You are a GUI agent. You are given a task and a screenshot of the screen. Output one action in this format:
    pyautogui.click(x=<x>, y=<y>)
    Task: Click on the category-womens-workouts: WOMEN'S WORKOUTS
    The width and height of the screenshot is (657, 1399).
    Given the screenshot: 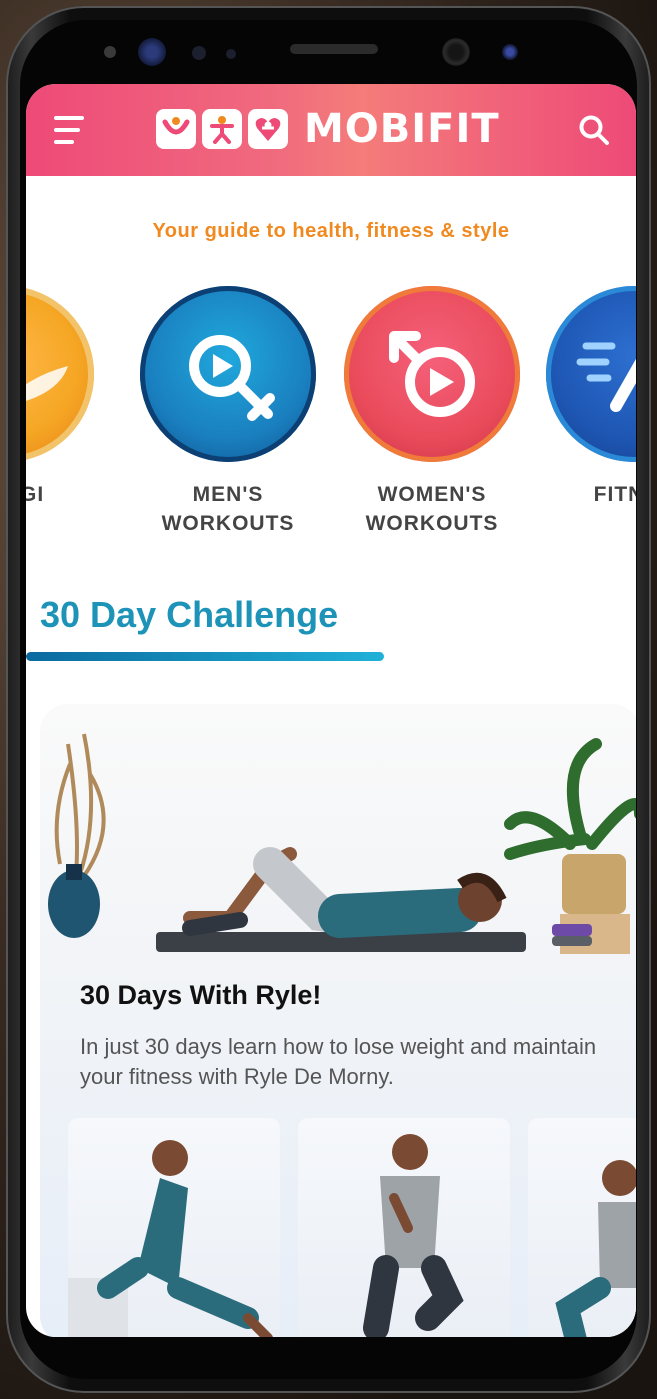 What is the action you would take?
    pyautogui.click(x=432, y=412)
    